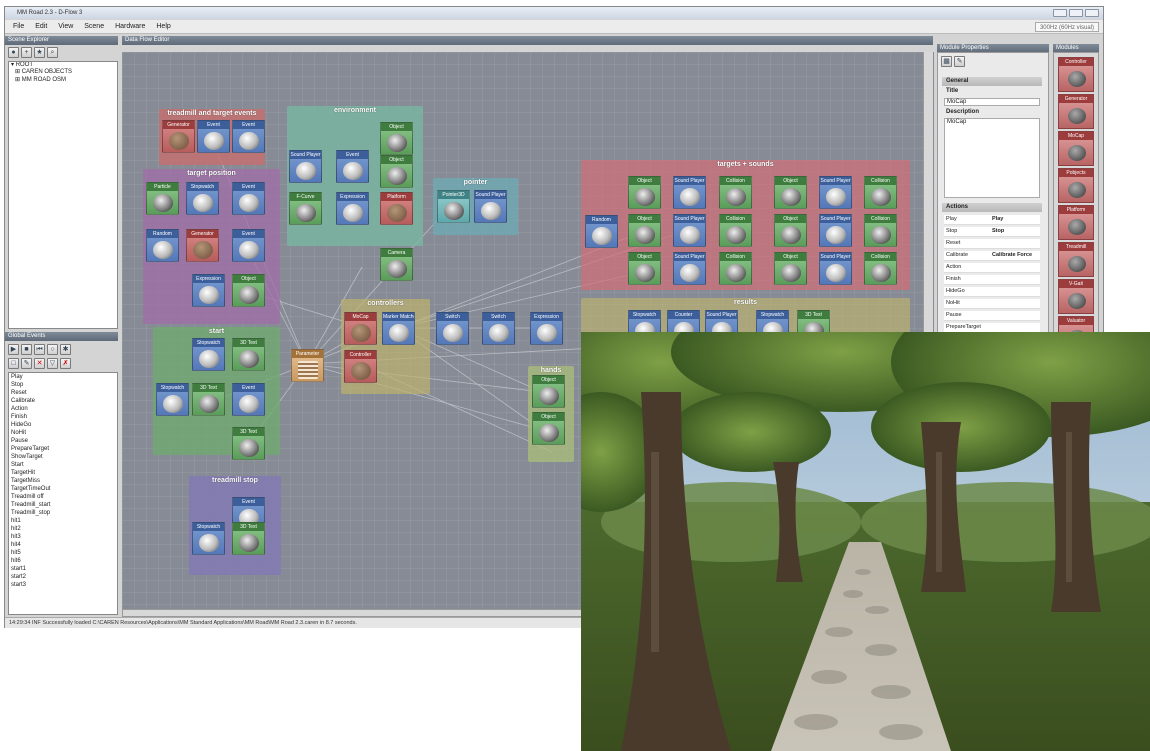 This screenshot has width=1150, height=751. What do you see at coordinates (52, 349) in the screenshot?
I see `record-icon: ○` at bounding box center [52, 349].